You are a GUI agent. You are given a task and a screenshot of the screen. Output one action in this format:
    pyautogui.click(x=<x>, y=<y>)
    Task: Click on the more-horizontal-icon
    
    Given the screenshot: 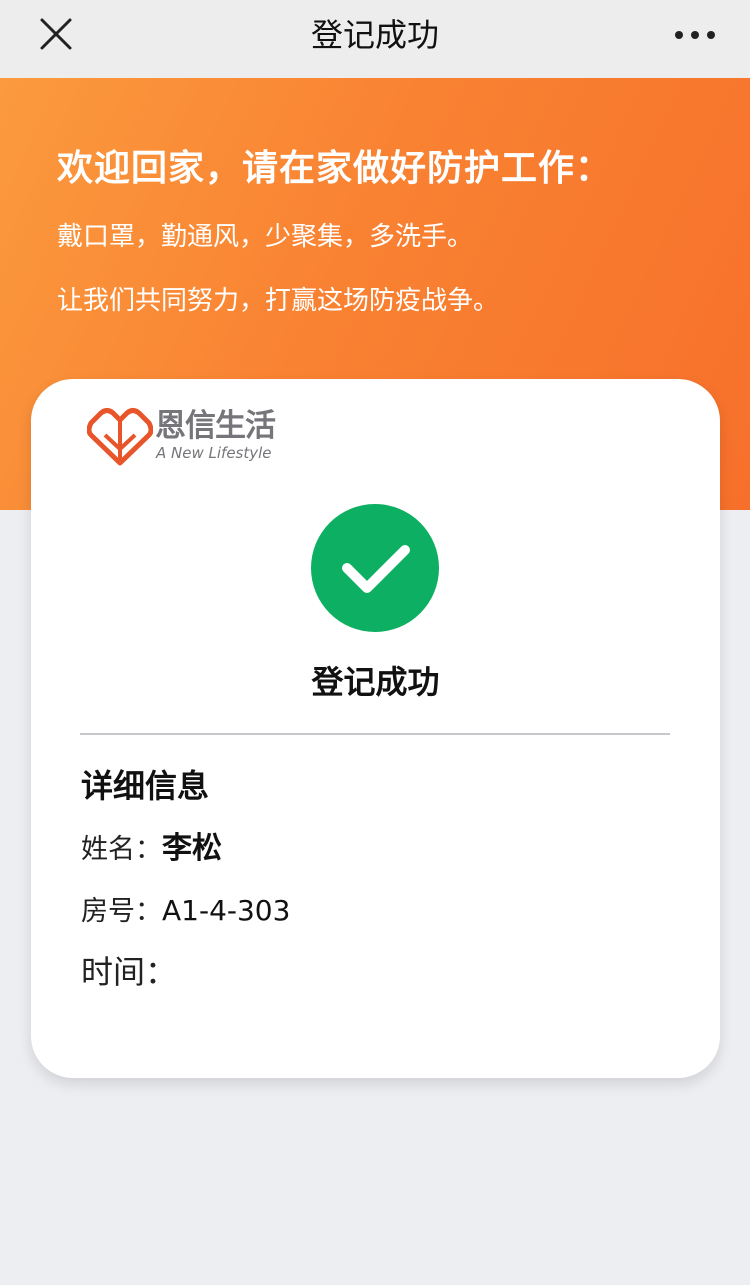 What is the action you would take?
    pyautogui.click(x=695, y=35)
    